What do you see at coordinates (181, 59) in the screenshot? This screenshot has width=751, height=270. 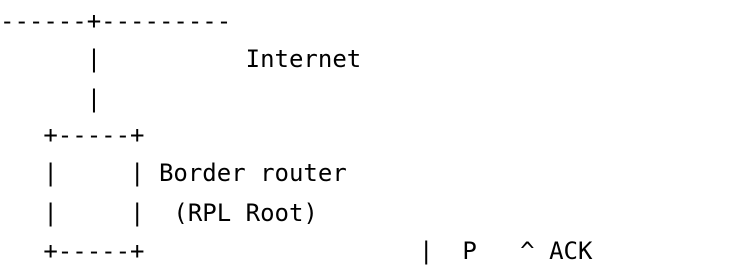 I see `internet-label-line: | Internet` at bounding box center [181, 59].